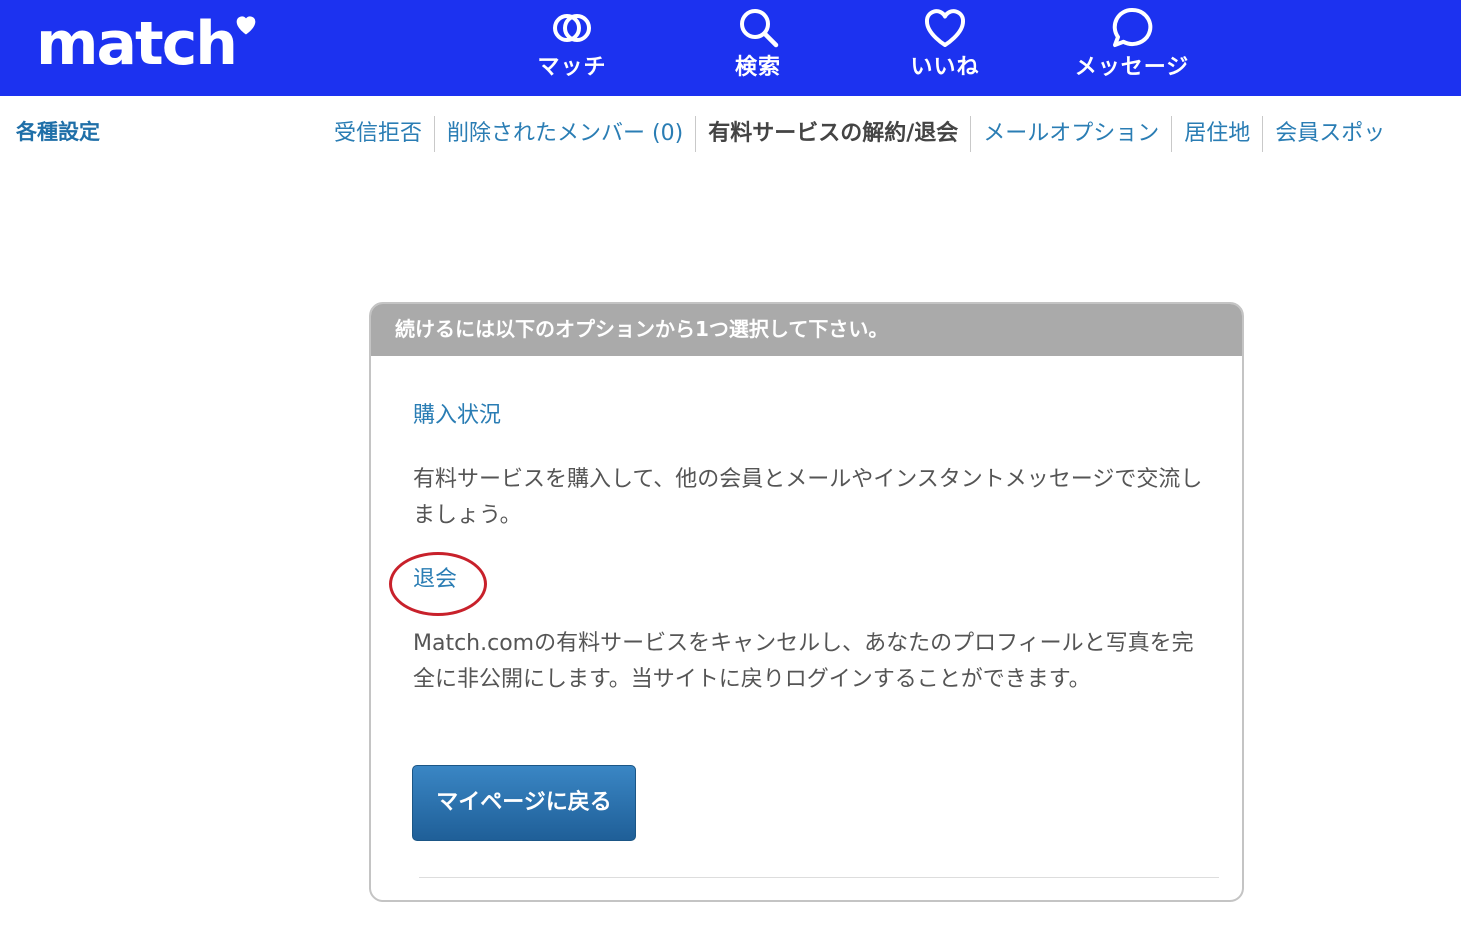 The height and width of the screenshot is (930, 1461). What do you see at coordinates (572, 67) in the screenshot?
I see `nav-match-label: マッチ` at bounding box center [572, 67].